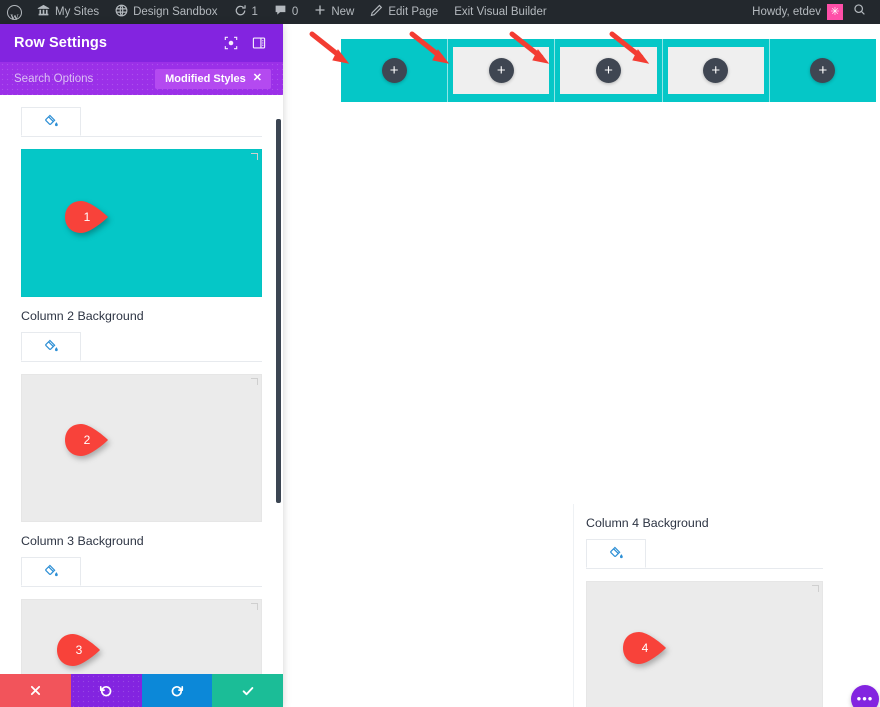 The width and height of the screenshot is (880, 707). Describe the element at coordinates (141, 598) in the screenshot. I see `field-column-3-background: Column 3 Background 3` at that location.